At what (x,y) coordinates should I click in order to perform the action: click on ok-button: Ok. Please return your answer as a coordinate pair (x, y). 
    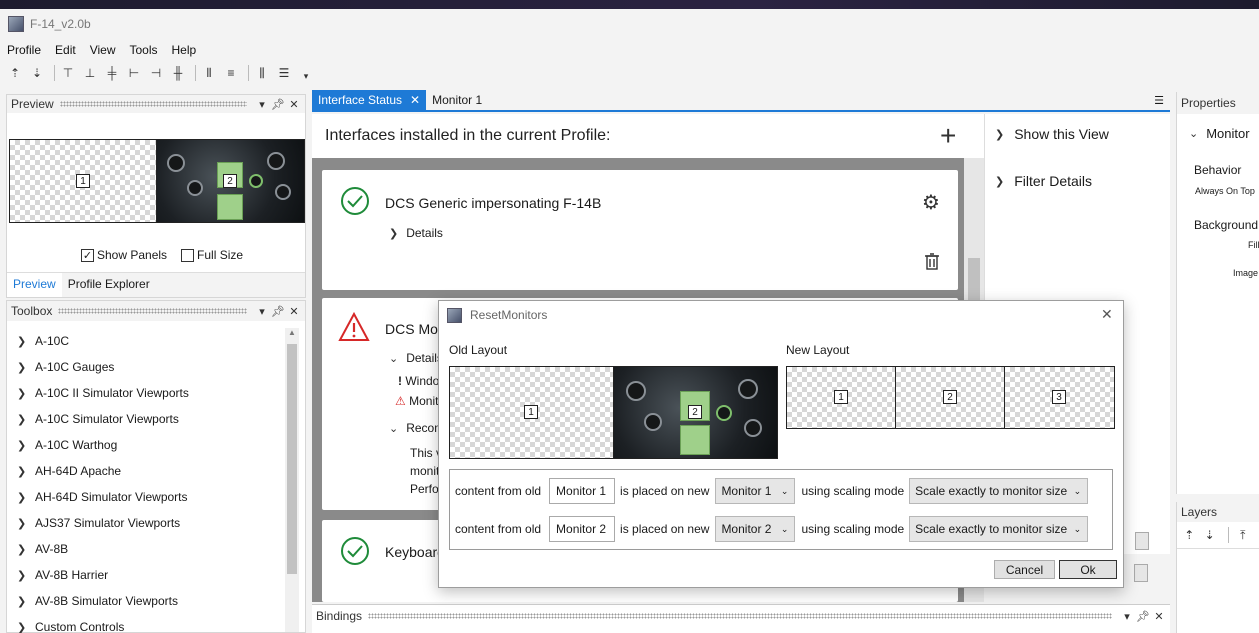
    Looking at the image, I should click on (1088, 569).